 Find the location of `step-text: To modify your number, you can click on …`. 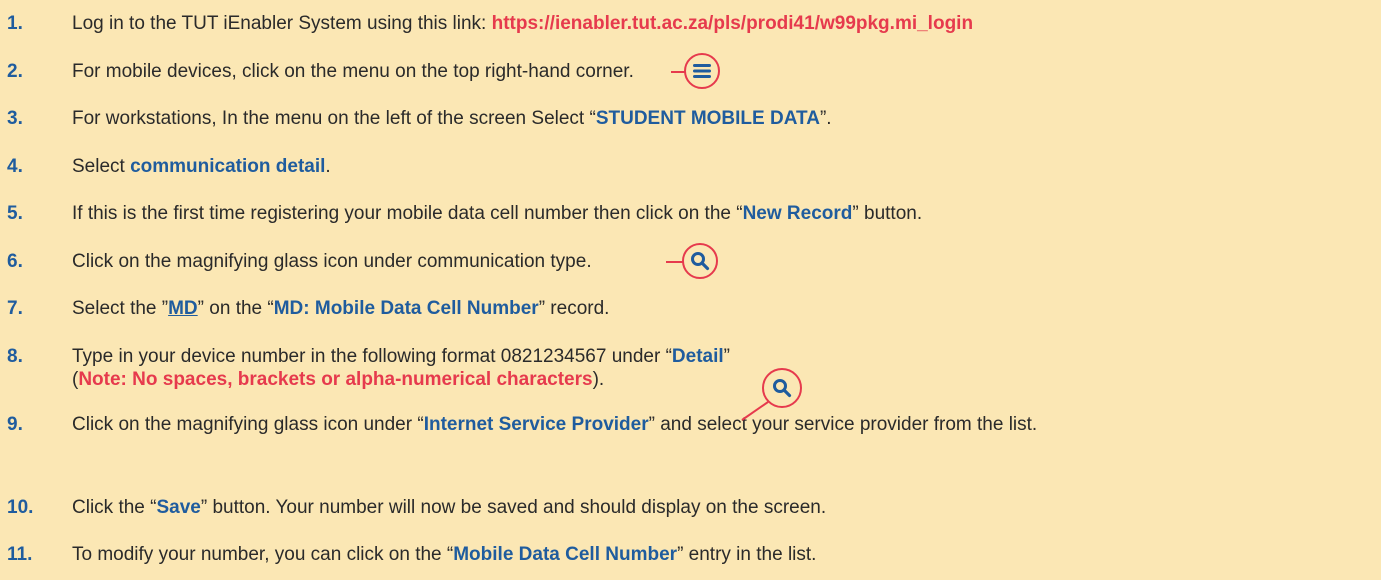

step-text: To modify your number, you can click on … is located at coordinates (263, 554).